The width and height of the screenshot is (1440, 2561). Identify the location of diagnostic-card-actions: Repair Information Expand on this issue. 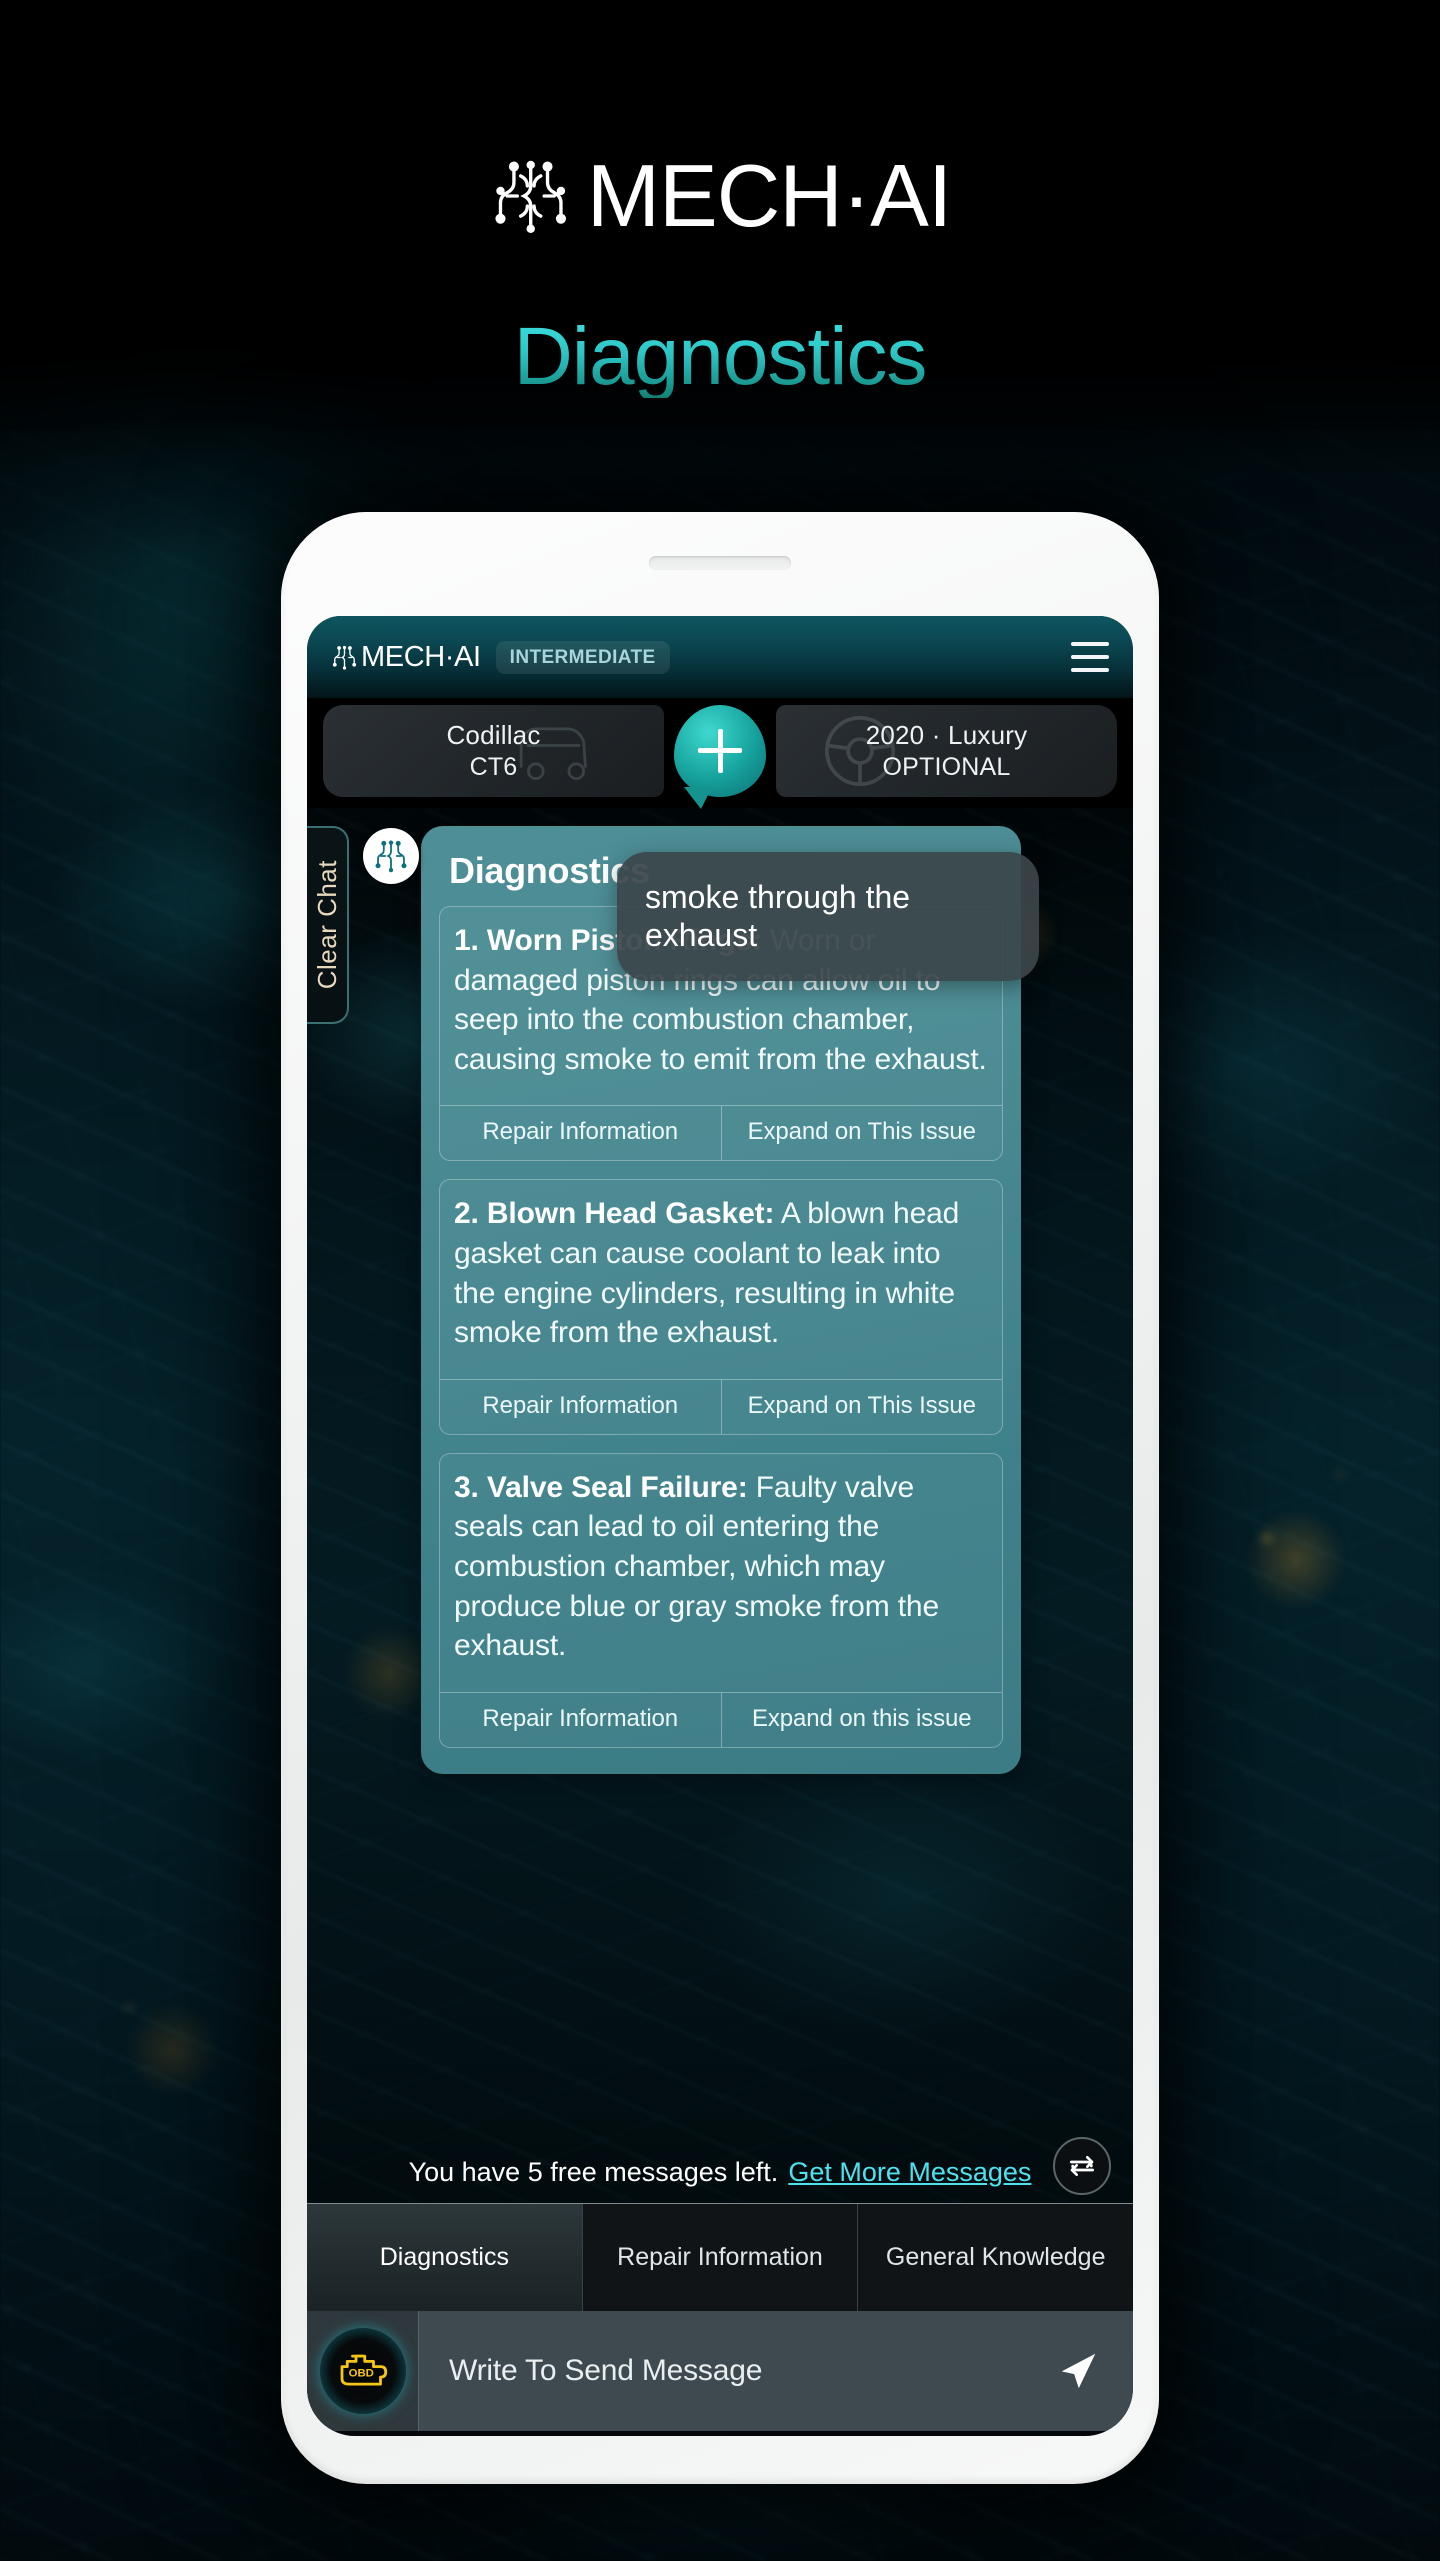
(721, 1719).